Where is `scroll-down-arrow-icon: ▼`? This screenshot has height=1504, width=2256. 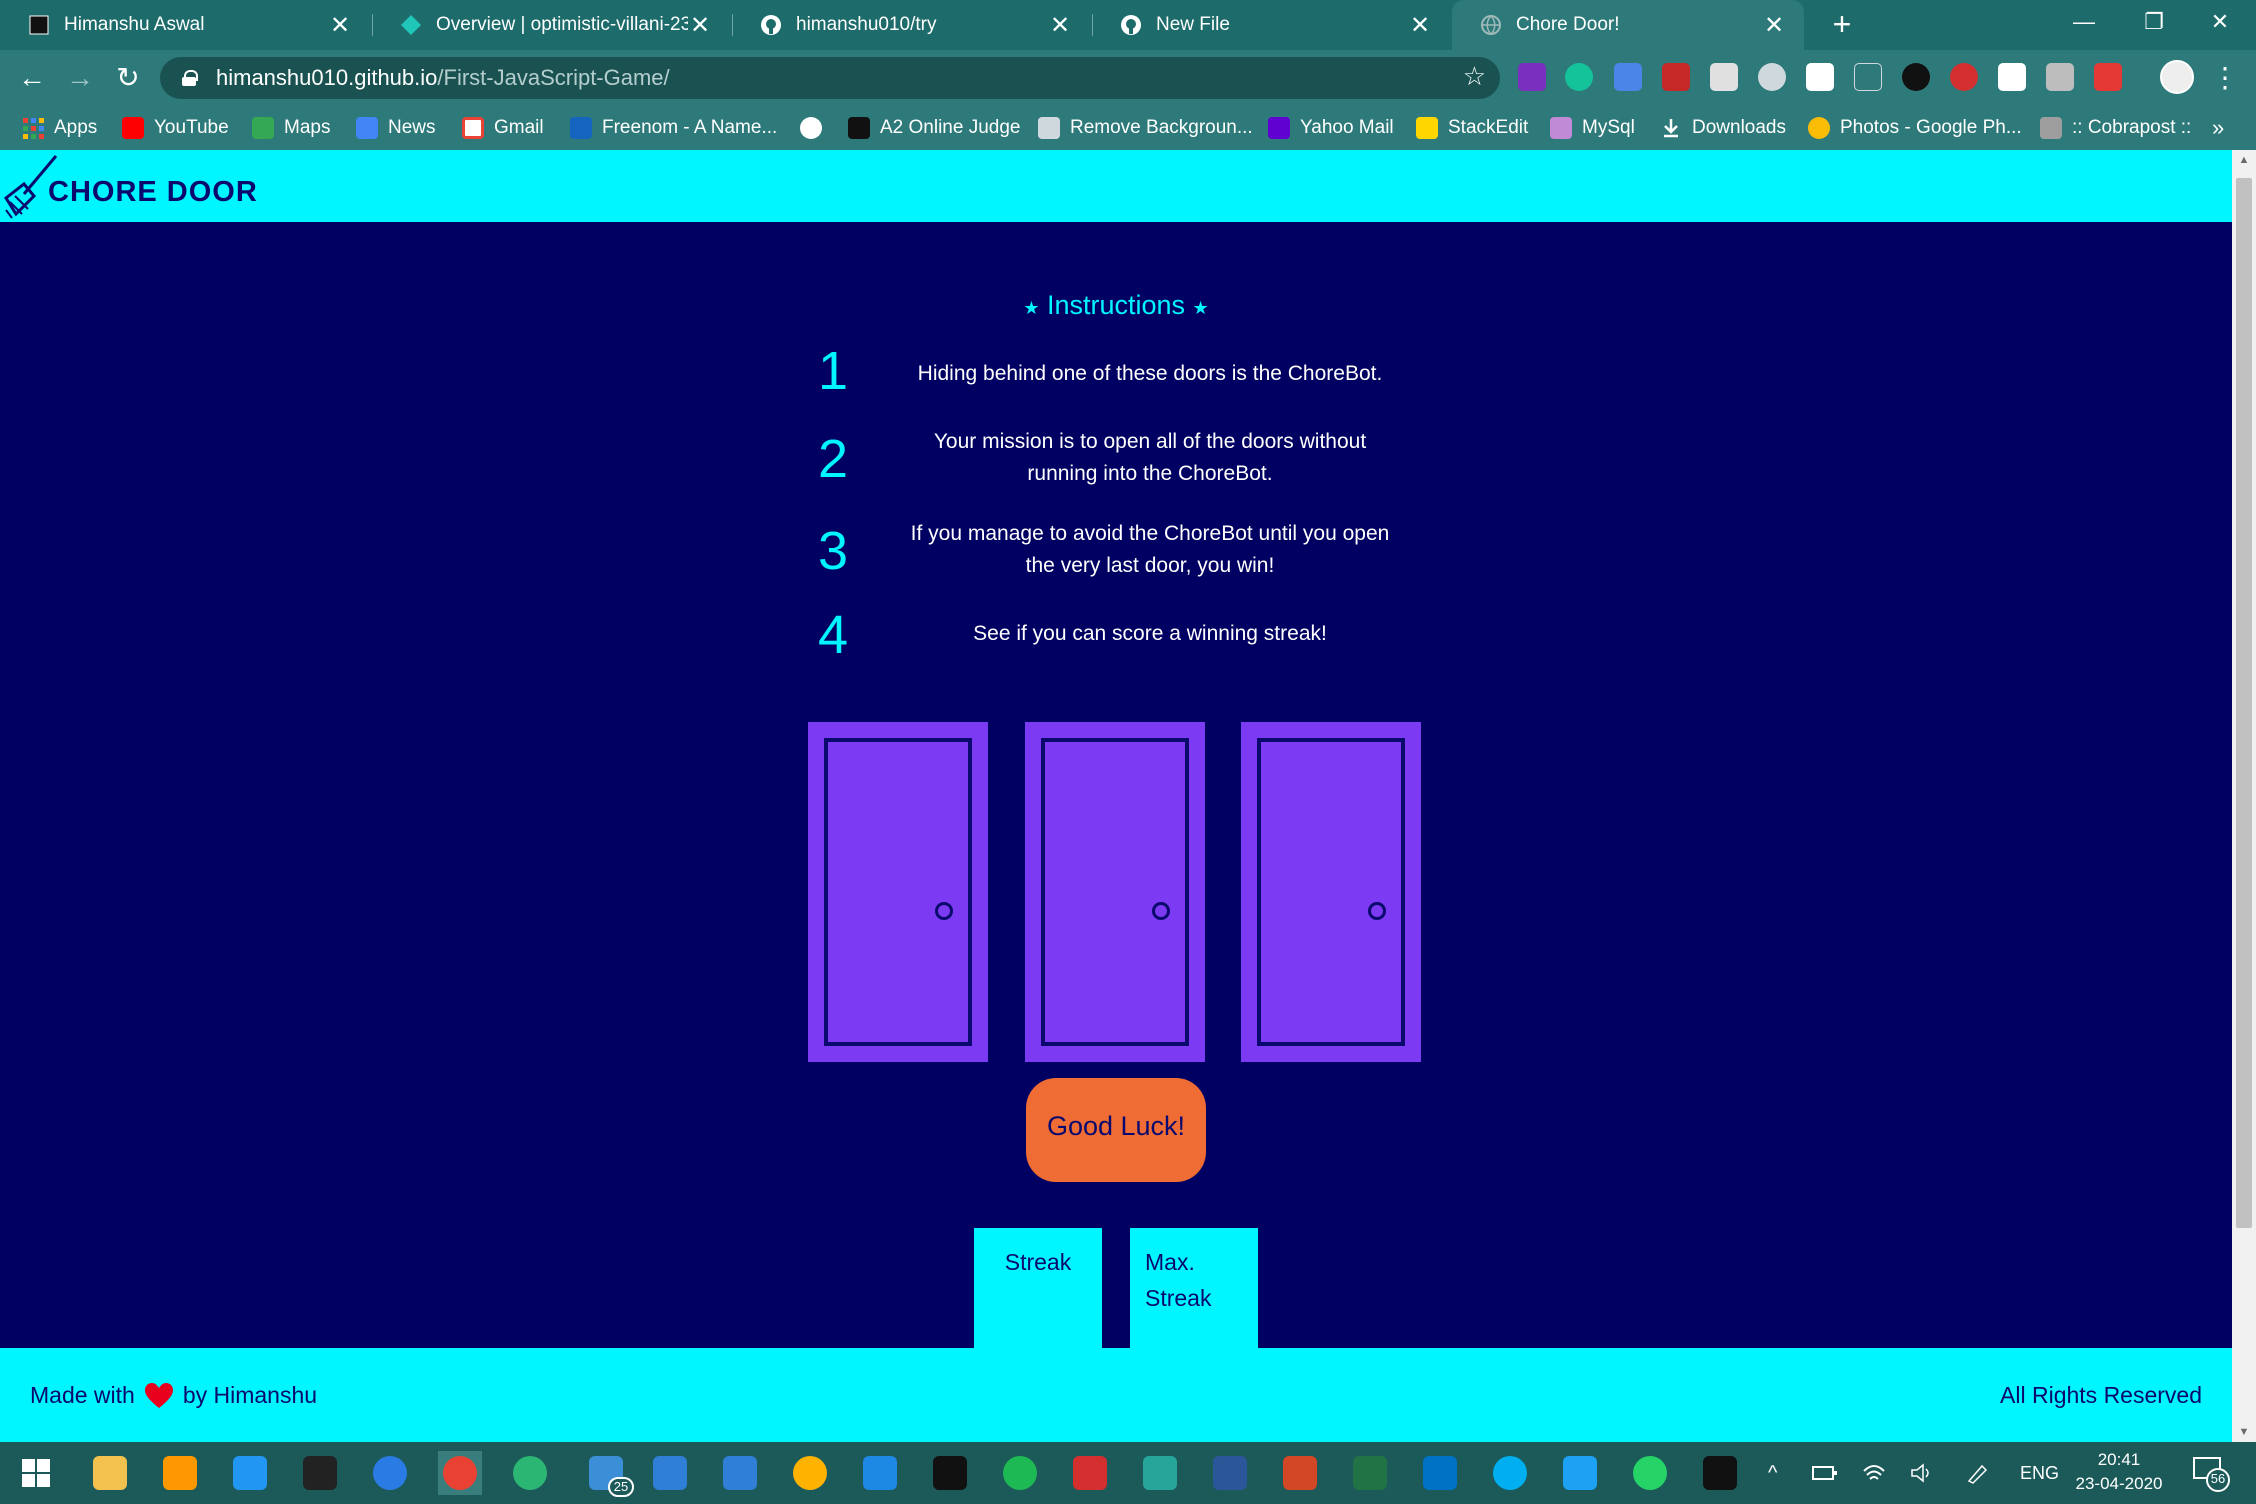 scroll-down-arrow-icon: ▼ is located at coordinates (2244, 1432).